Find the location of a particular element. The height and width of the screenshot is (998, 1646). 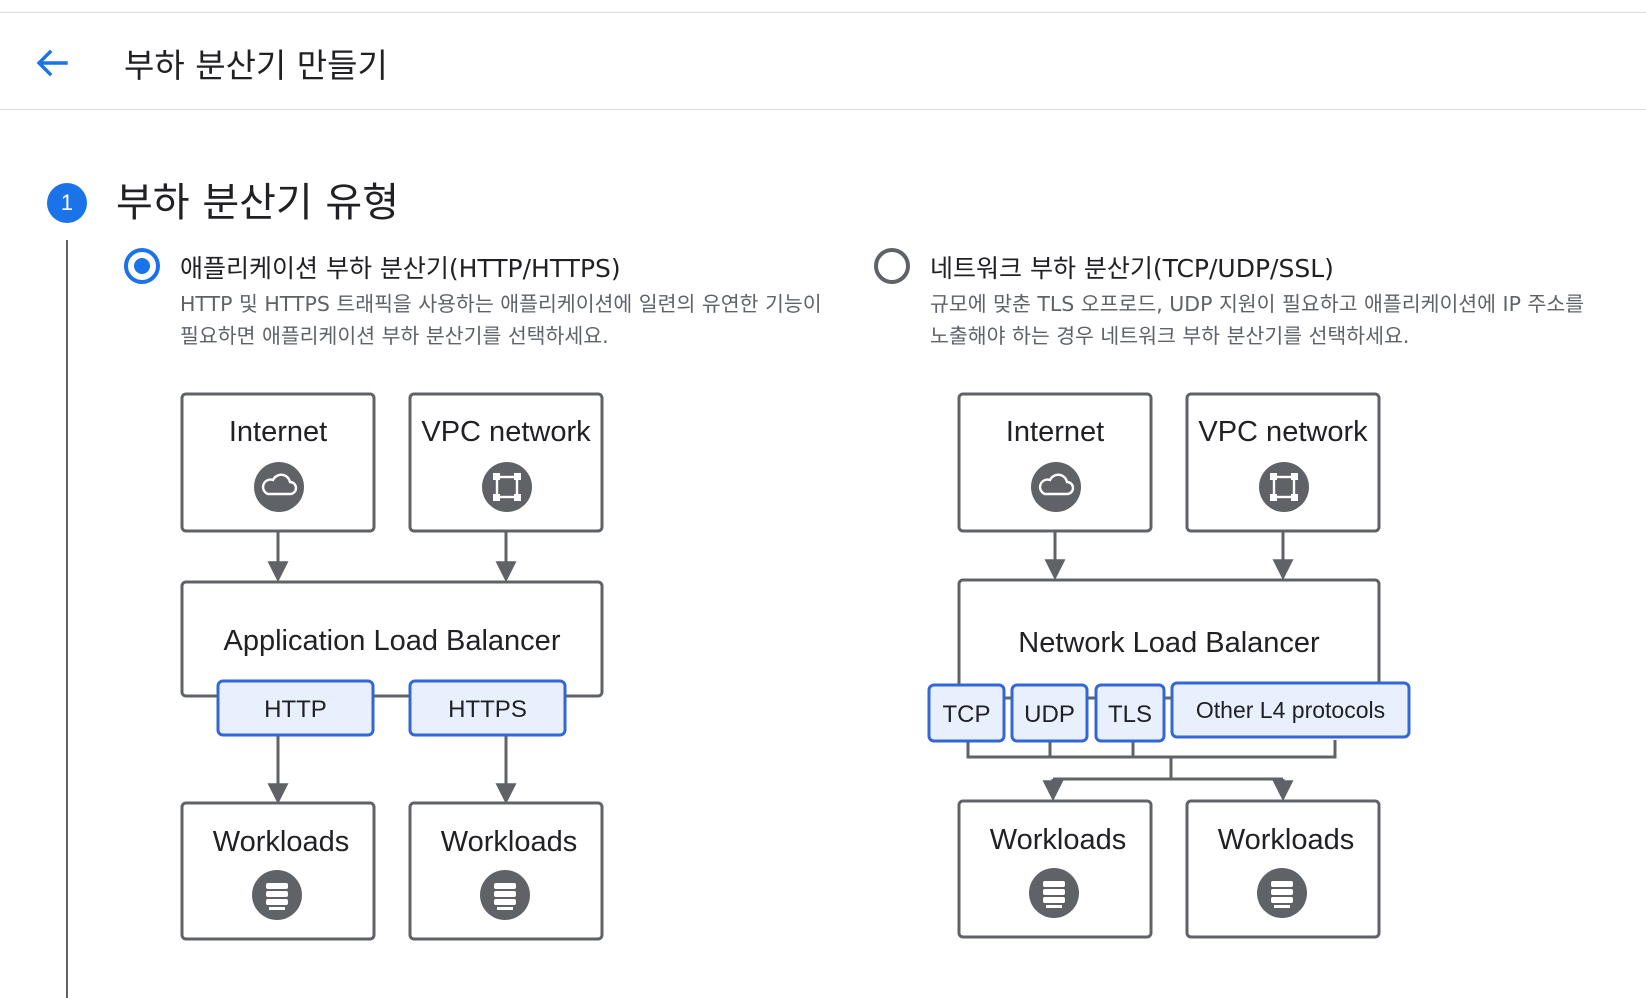

protocol-https-chip: HTTPS is located at coordinates (487, 708).